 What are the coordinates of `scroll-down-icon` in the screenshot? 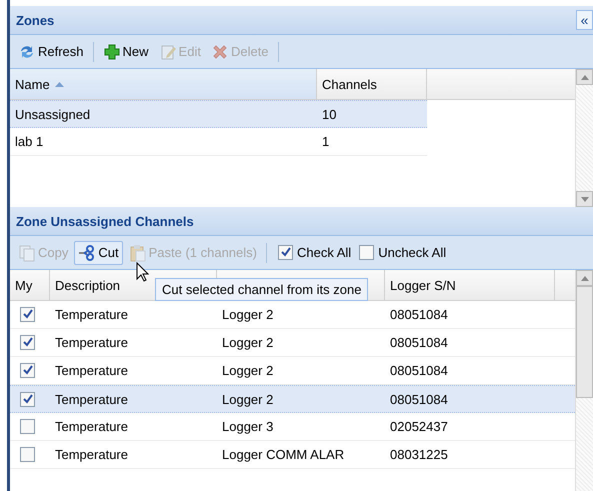 It's located at (584, 199).